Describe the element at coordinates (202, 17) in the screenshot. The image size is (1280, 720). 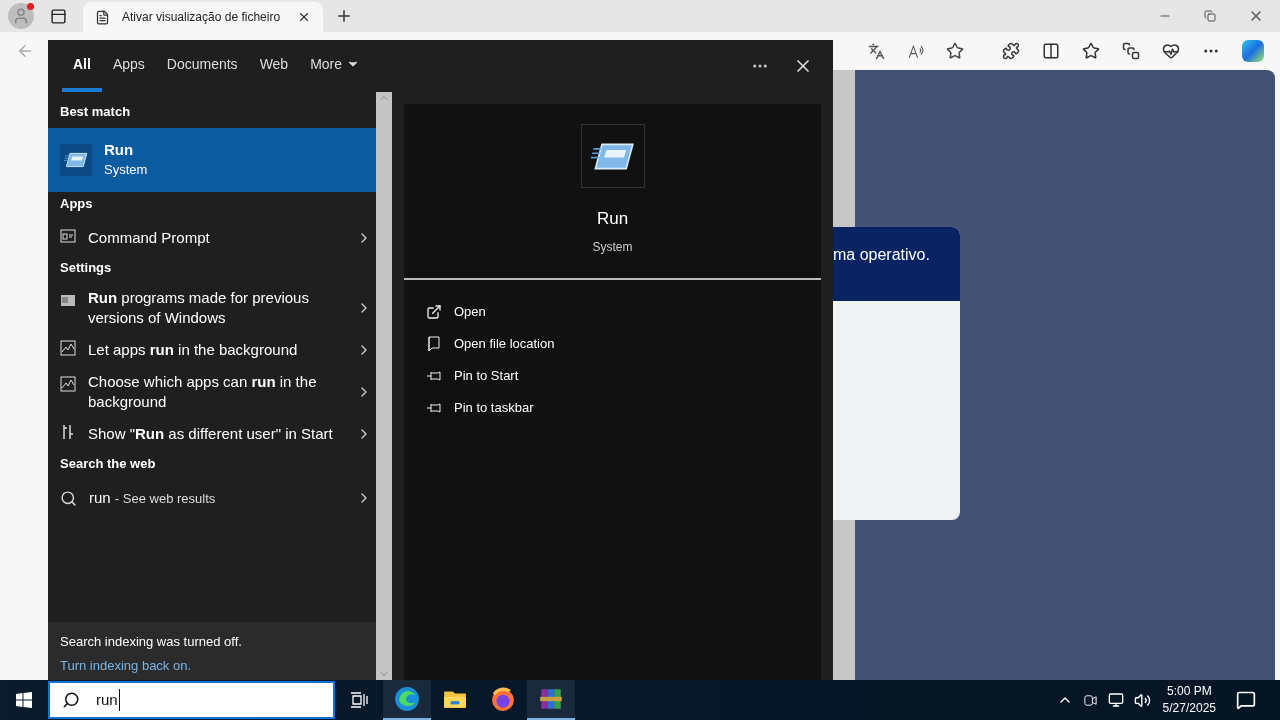
I see `tab-title: Ativar visualização de ficheiro` at that location.